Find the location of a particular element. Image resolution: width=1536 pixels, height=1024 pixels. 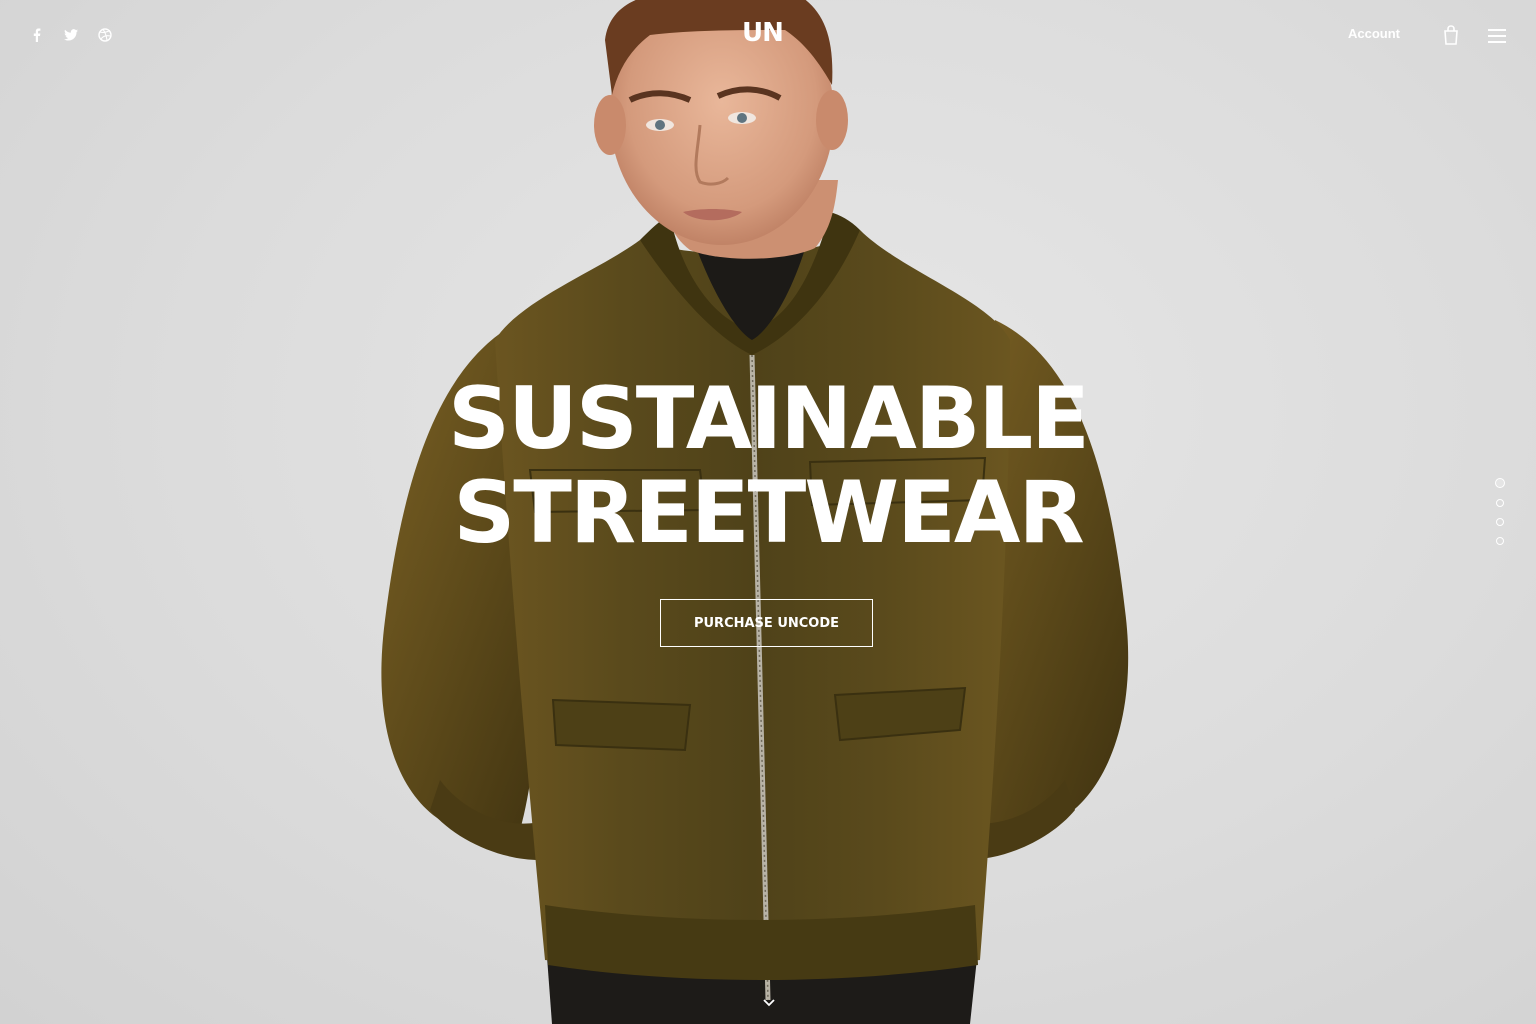

social-links is located at coordinates (71, 35).